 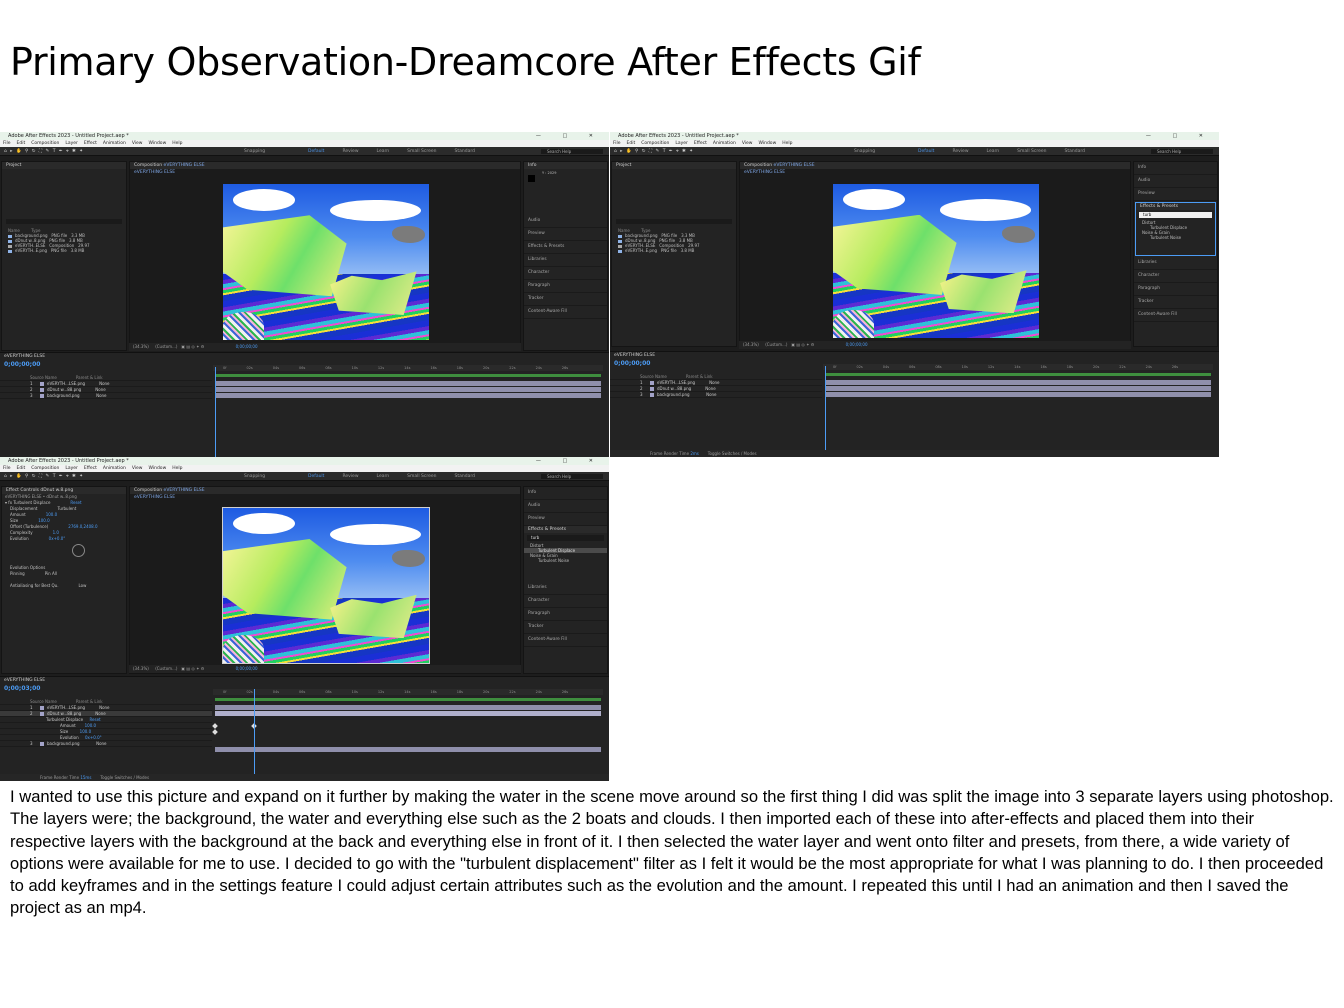 What do you see at coordinates (64, 539) in the screenshot?
I see `effect-property: Evolution 0x+0.0°` at bounding box center [64, 539].